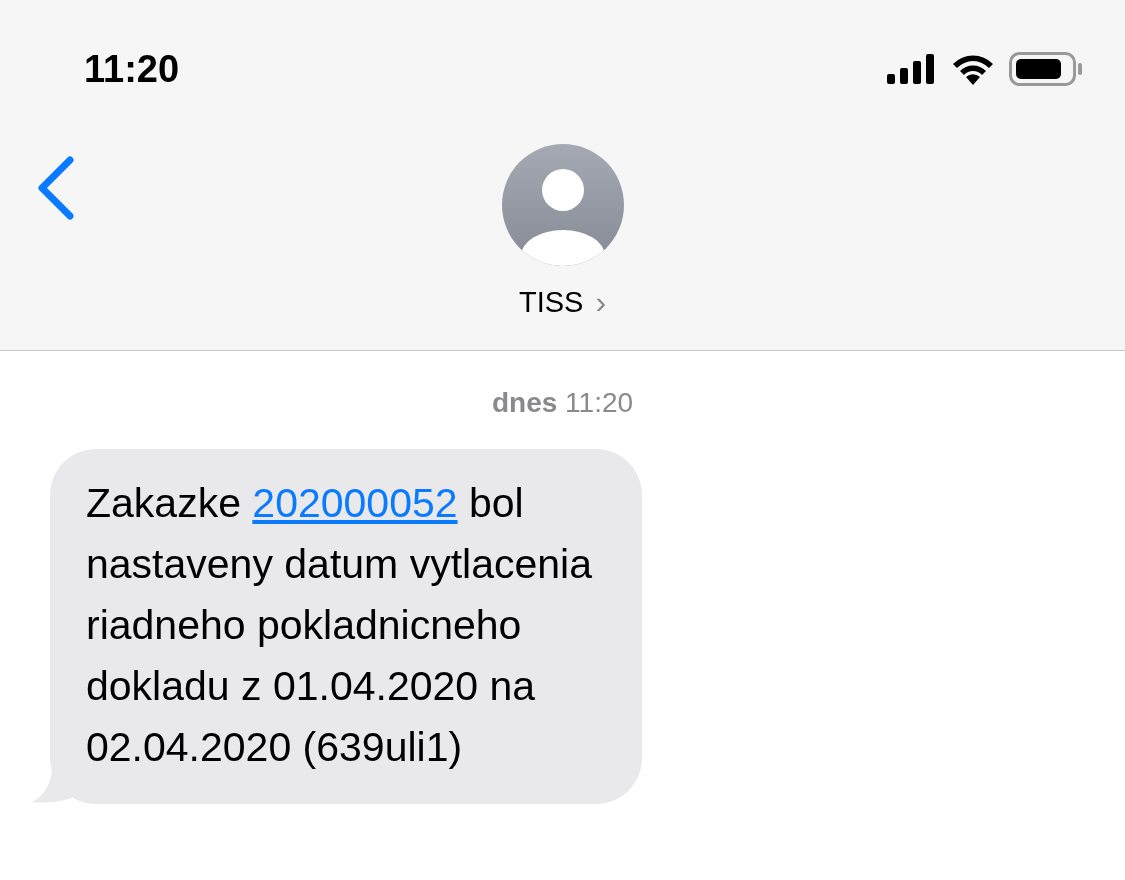 The width and height of the screenshot is (1125, 880). I want to click on battery-icon, so click(1046, 69).